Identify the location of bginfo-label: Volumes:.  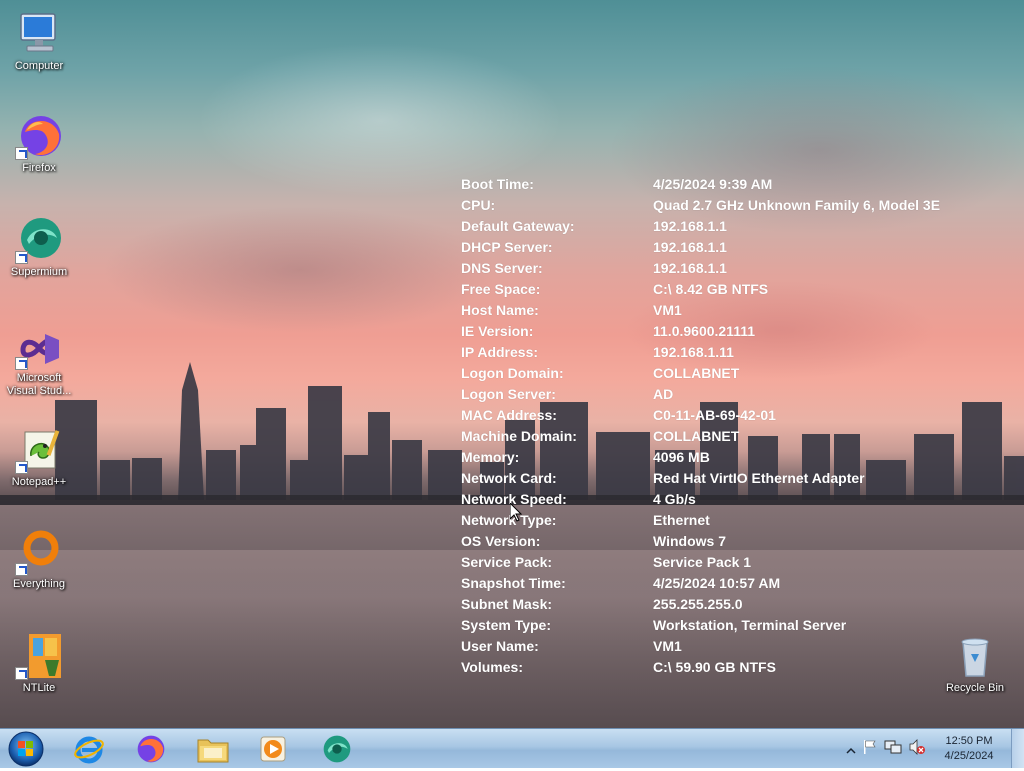
(492, 667).